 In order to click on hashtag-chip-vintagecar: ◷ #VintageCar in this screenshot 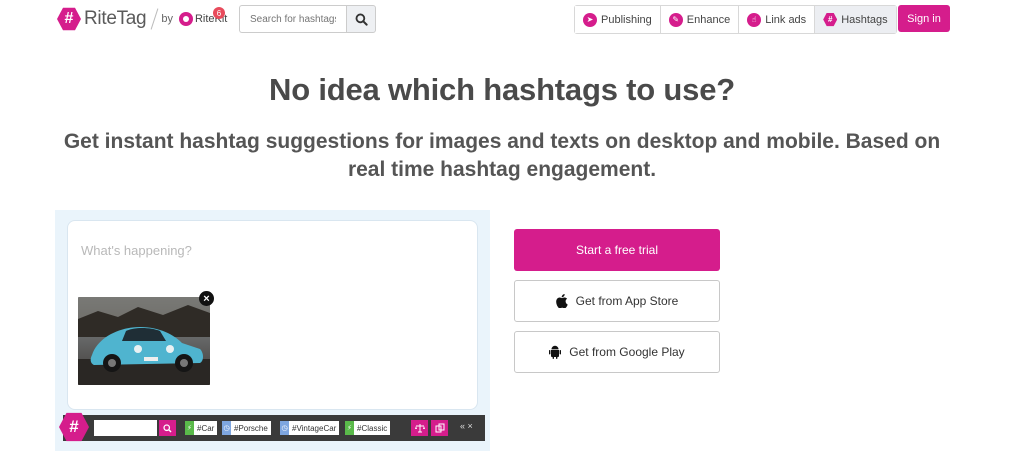, I will do `click(310, 428)`.